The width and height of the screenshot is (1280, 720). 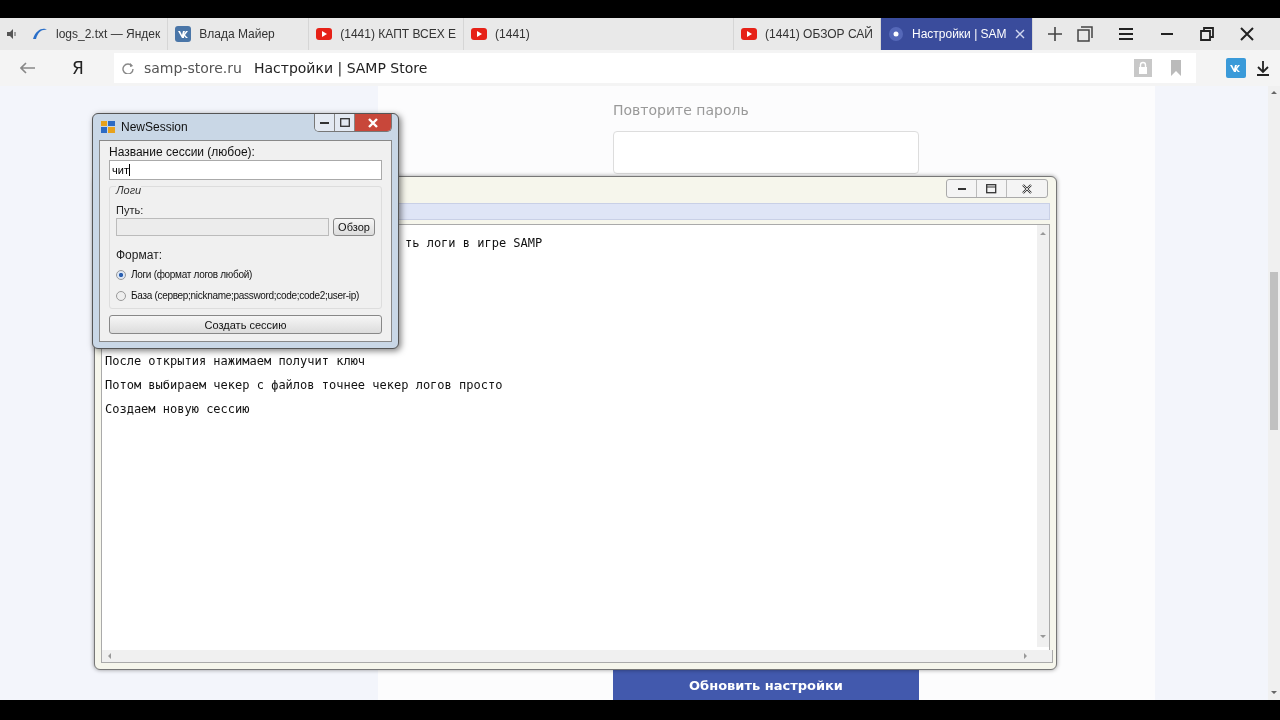 What do you see at coordinates (177, 409) in the screenshot?
I see `text-line: Создаем новую сессию` at bounding box center [177, 409].